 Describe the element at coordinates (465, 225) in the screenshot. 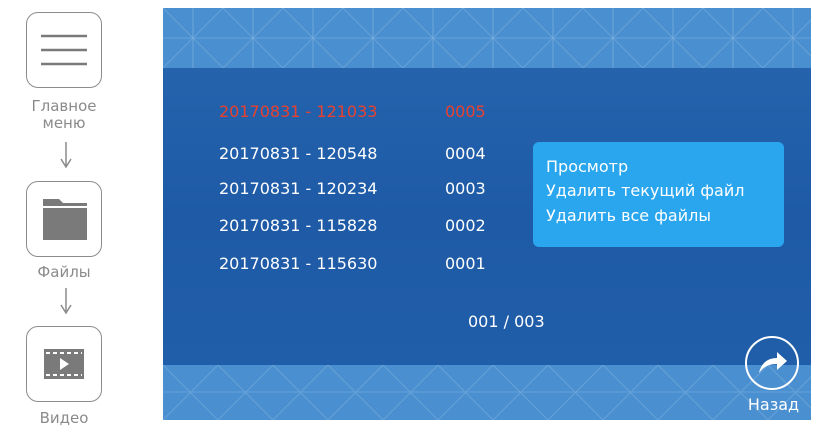

I see `file-number: 0002` at that location.